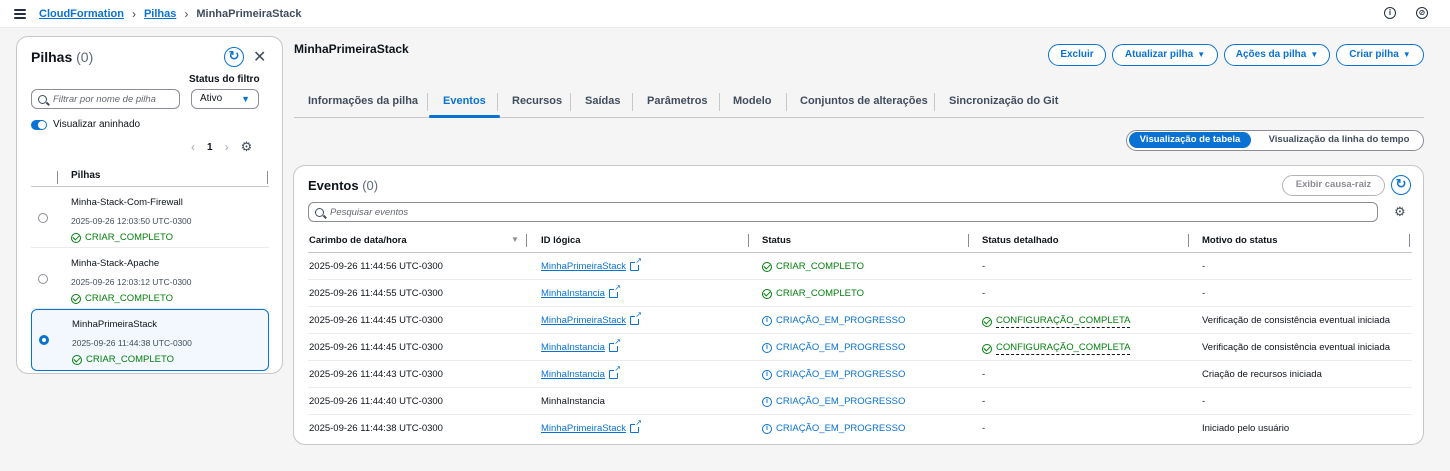 This screenshot has height=471, width=1450. What do you see at coordinates (376, 401) in the screenshot?
I see `event-time: 2025-09-26 11:44:40 UTC-0300` at bounding box center [376, 401].